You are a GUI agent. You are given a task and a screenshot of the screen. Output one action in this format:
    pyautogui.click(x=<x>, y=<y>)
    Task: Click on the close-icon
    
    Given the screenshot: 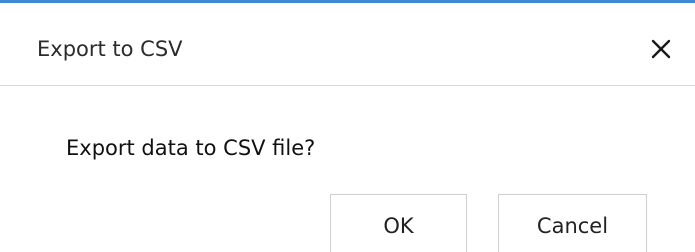 What is the action you would take?
    pyautogui.click(x=661, y=49)
    